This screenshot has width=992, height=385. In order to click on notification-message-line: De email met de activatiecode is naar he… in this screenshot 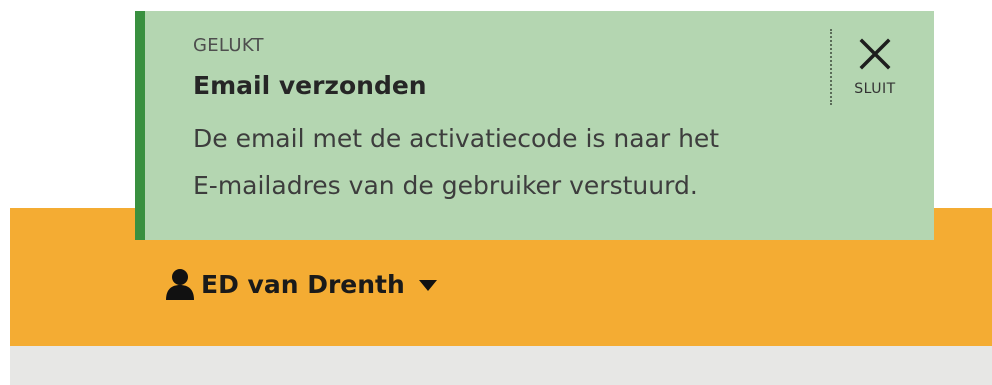, I will do `click(456, 138)`.